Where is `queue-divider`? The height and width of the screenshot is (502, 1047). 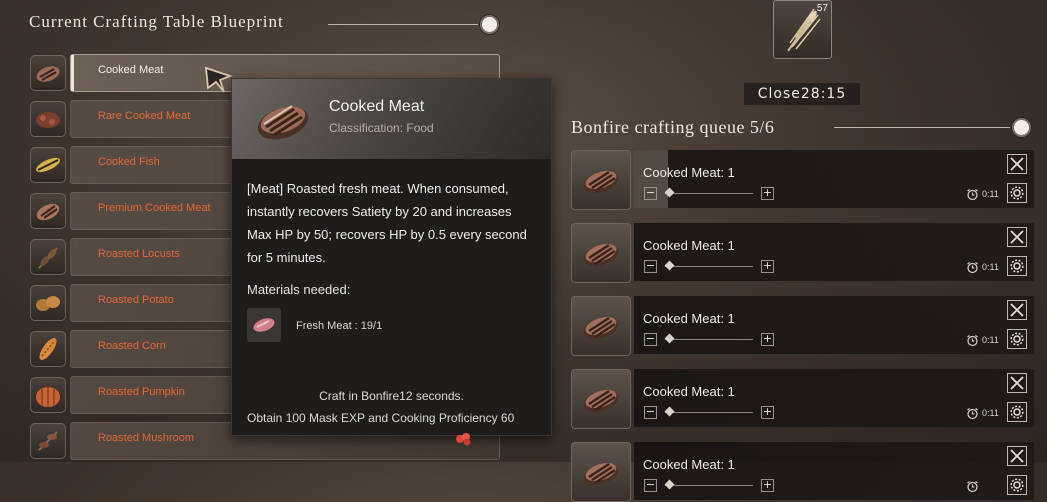 queue-divider is located at coordinates (922, 127).